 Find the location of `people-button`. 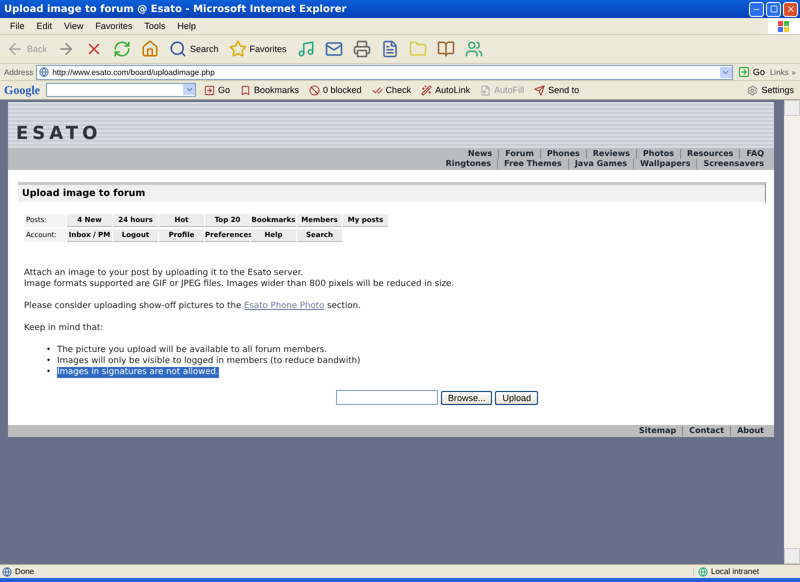

people-button is located at coordinates (473, 49).